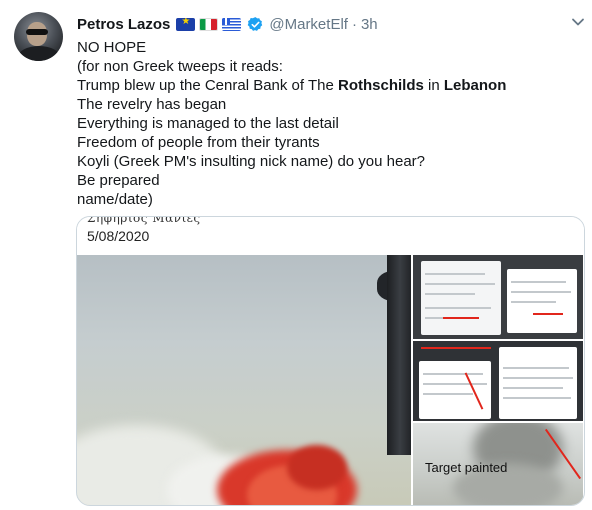 The image size is (592, 510). I want to click on italy-flag-icon, so click(209, 24).